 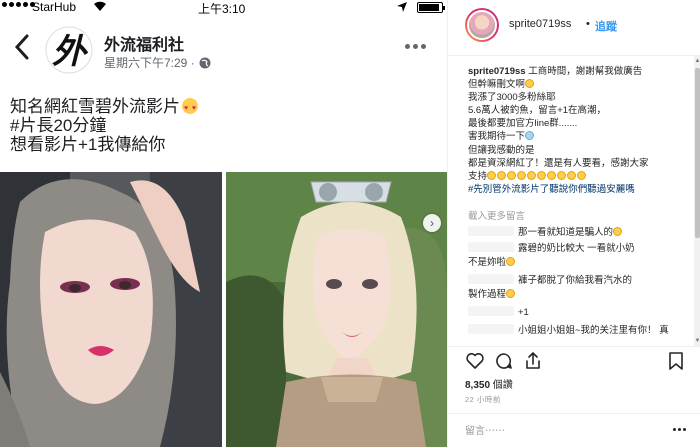 What do you see at coordinates (501, 150) in the screenshot?
I see `caption-line: 但讓我感動的是` at bounding box center [501, 150].